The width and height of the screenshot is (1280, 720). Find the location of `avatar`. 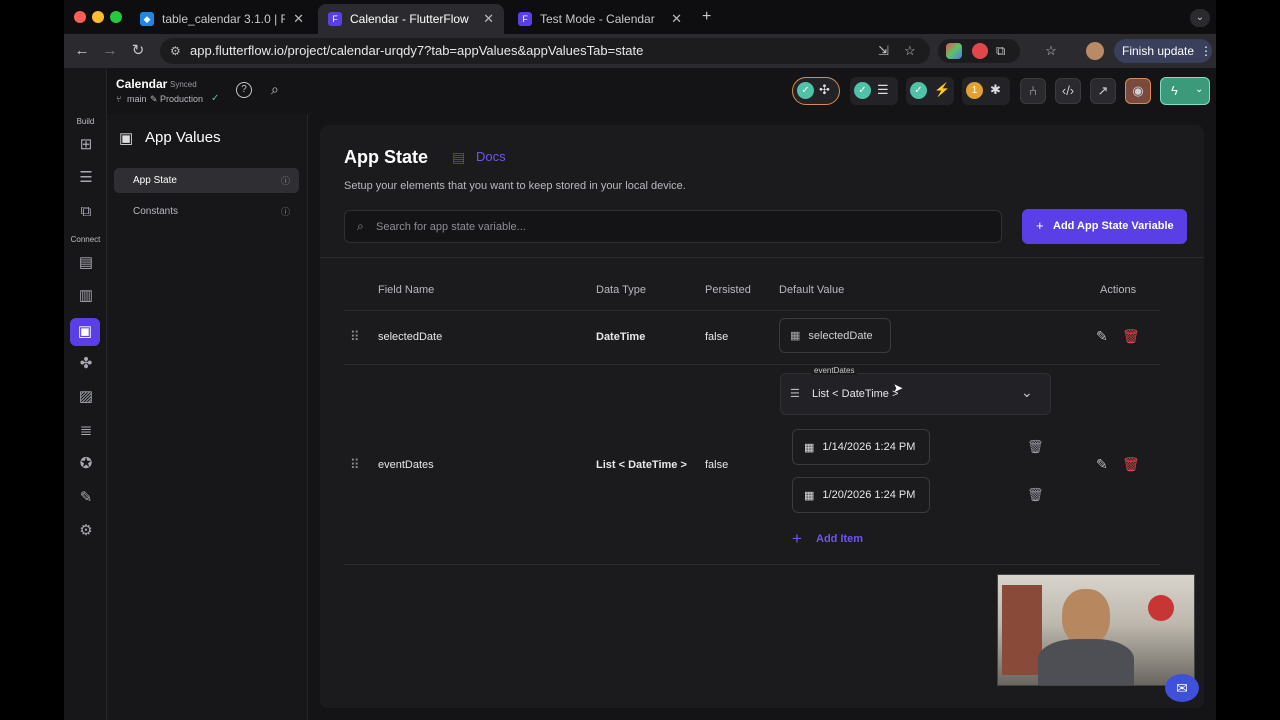

avatar is located at coordinates (1095, 51).